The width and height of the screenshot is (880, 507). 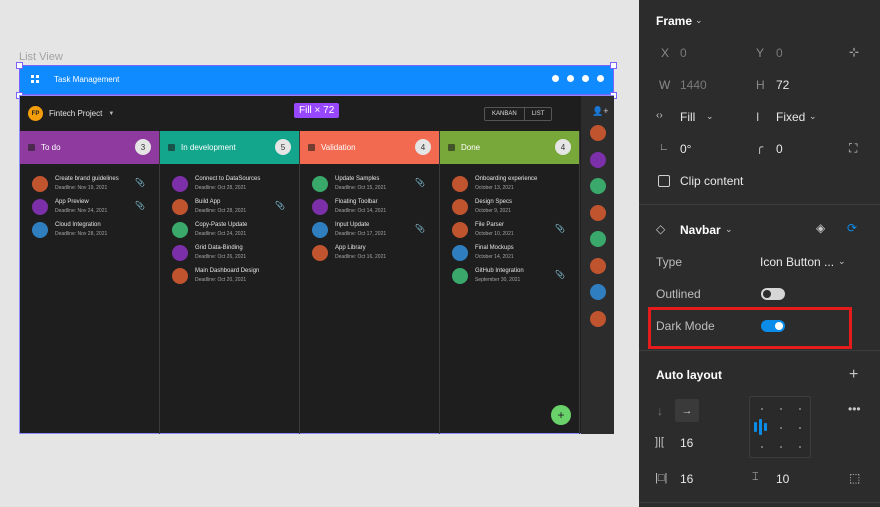 I want to click on grid-menu-icon, so click(x=35, y=79).